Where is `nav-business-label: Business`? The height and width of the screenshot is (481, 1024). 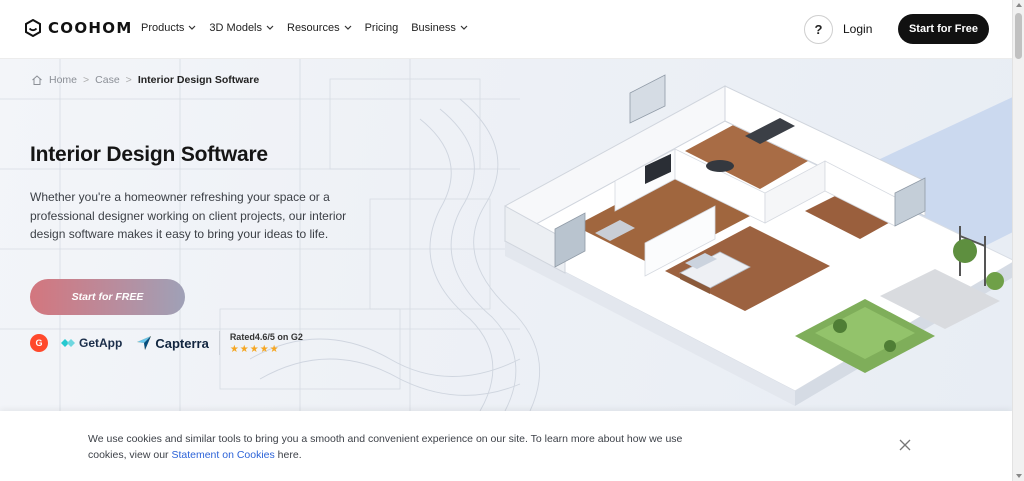
nav-business-label: Business is located at coordinates (433, 28).